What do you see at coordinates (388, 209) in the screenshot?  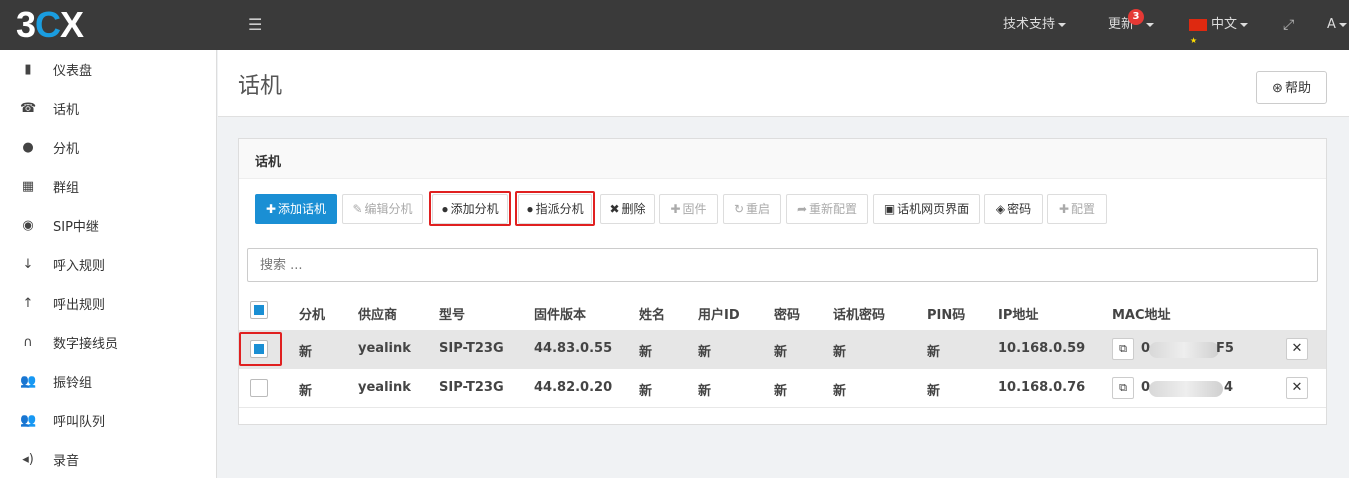 I see `edit-extension-label: 编辑分机` at bounding box center [388, 209].